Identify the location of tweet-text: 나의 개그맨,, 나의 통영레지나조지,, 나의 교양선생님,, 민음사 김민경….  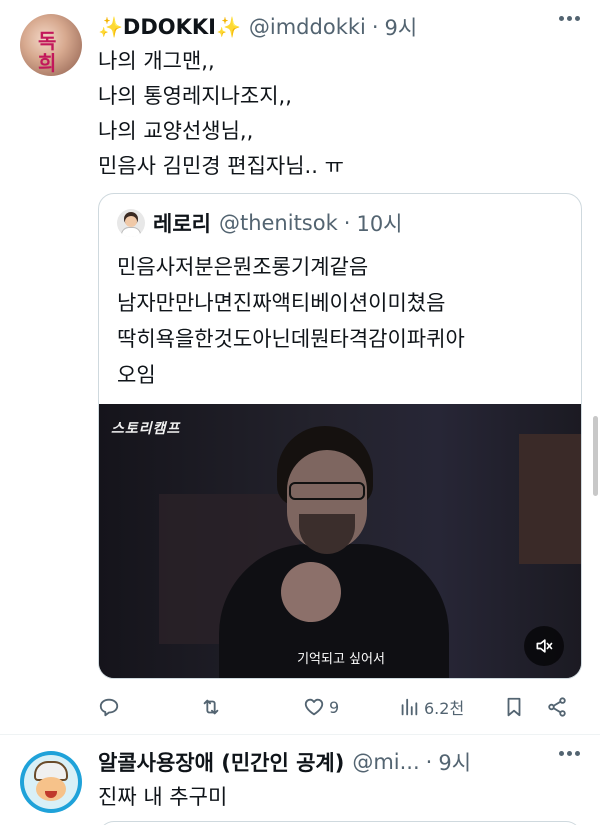
(221, 114).